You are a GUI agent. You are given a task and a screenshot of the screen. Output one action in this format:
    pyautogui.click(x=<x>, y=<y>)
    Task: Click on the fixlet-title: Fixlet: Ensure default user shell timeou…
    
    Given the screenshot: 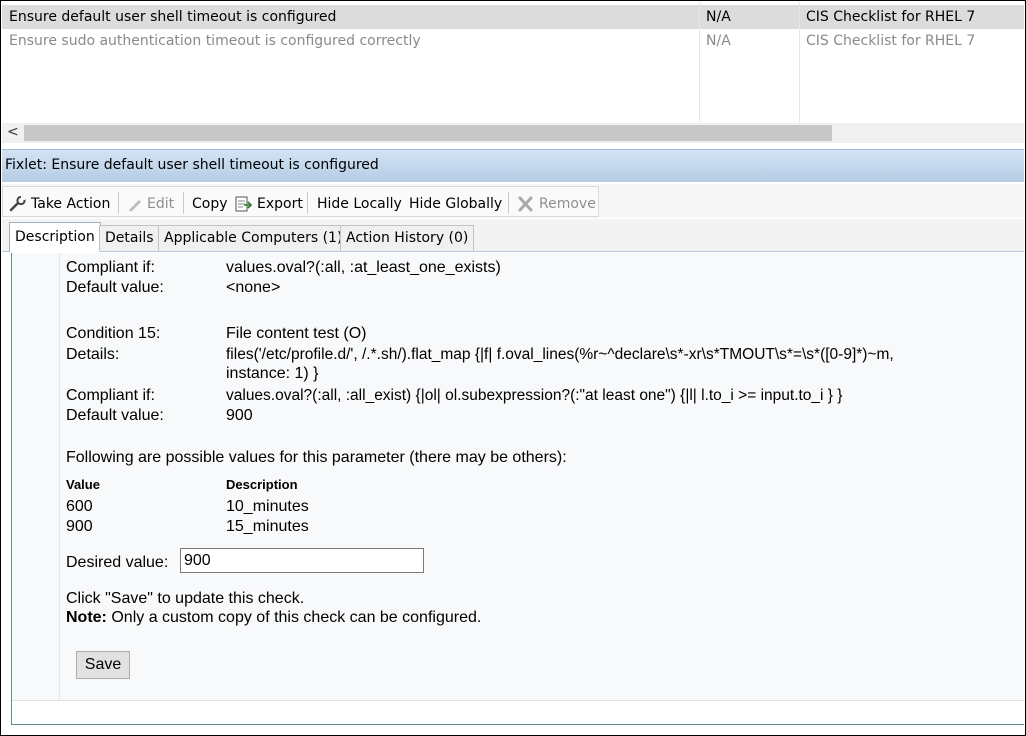 What is the action you would take?
    pyautogui.click(x=192, y=165)
    